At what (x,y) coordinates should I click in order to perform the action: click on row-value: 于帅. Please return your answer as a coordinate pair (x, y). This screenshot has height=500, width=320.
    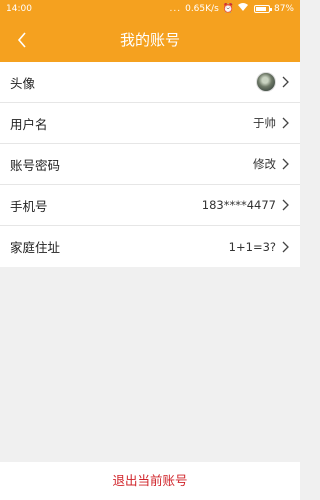
    Looking at the image, I should click on (264, 123).